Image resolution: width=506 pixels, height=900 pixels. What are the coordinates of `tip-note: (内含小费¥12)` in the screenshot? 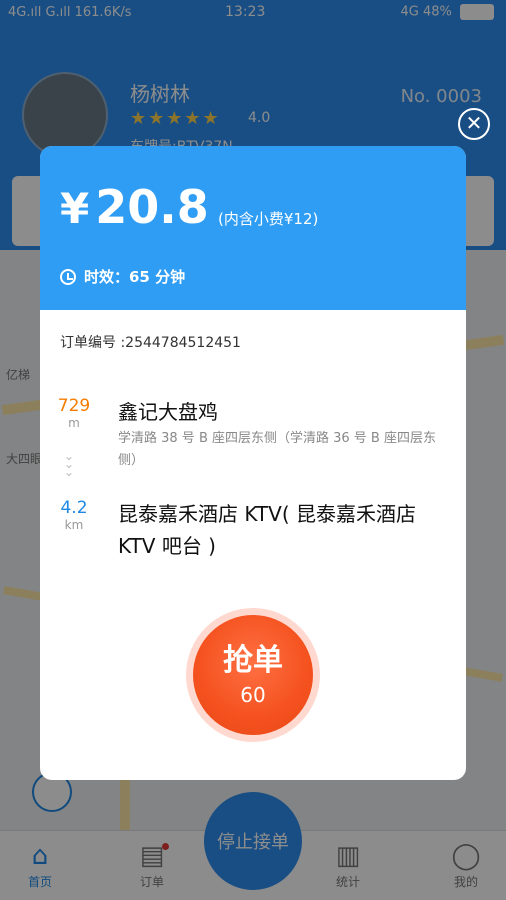 It's located at (268, 219).